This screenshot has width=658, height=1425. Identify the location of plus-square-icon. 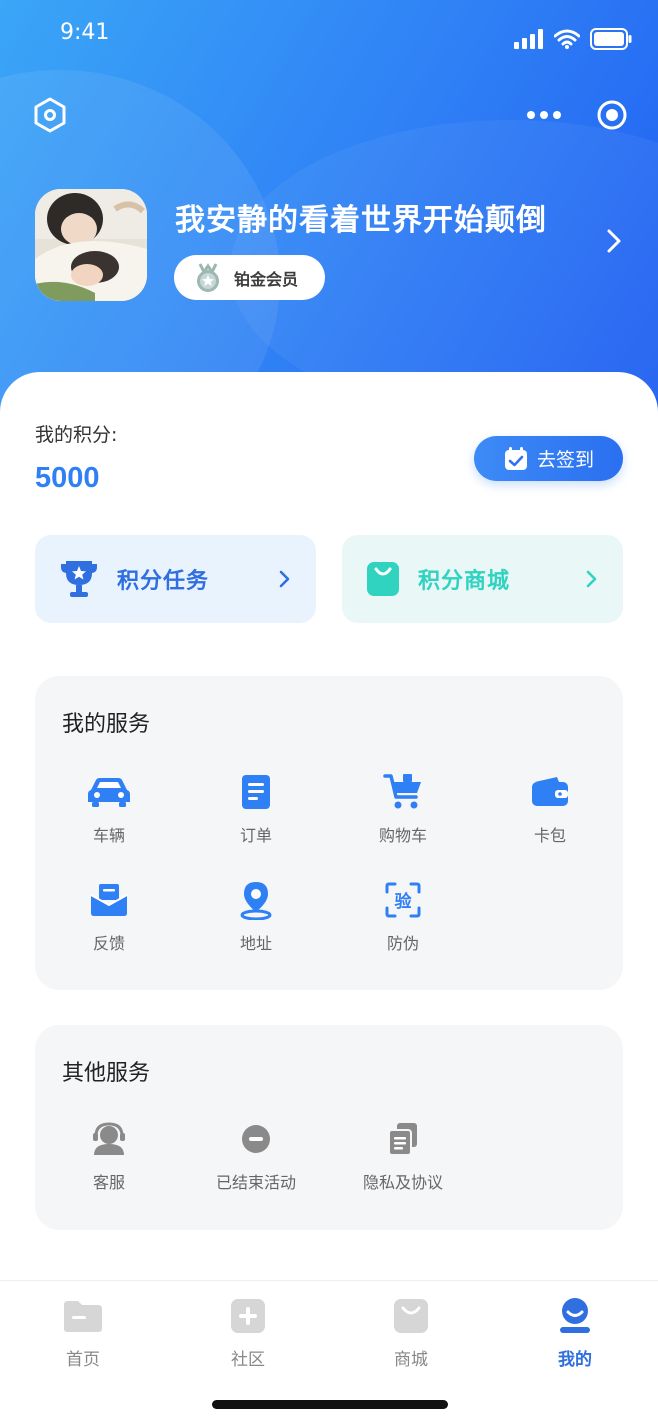
(248, 1316).